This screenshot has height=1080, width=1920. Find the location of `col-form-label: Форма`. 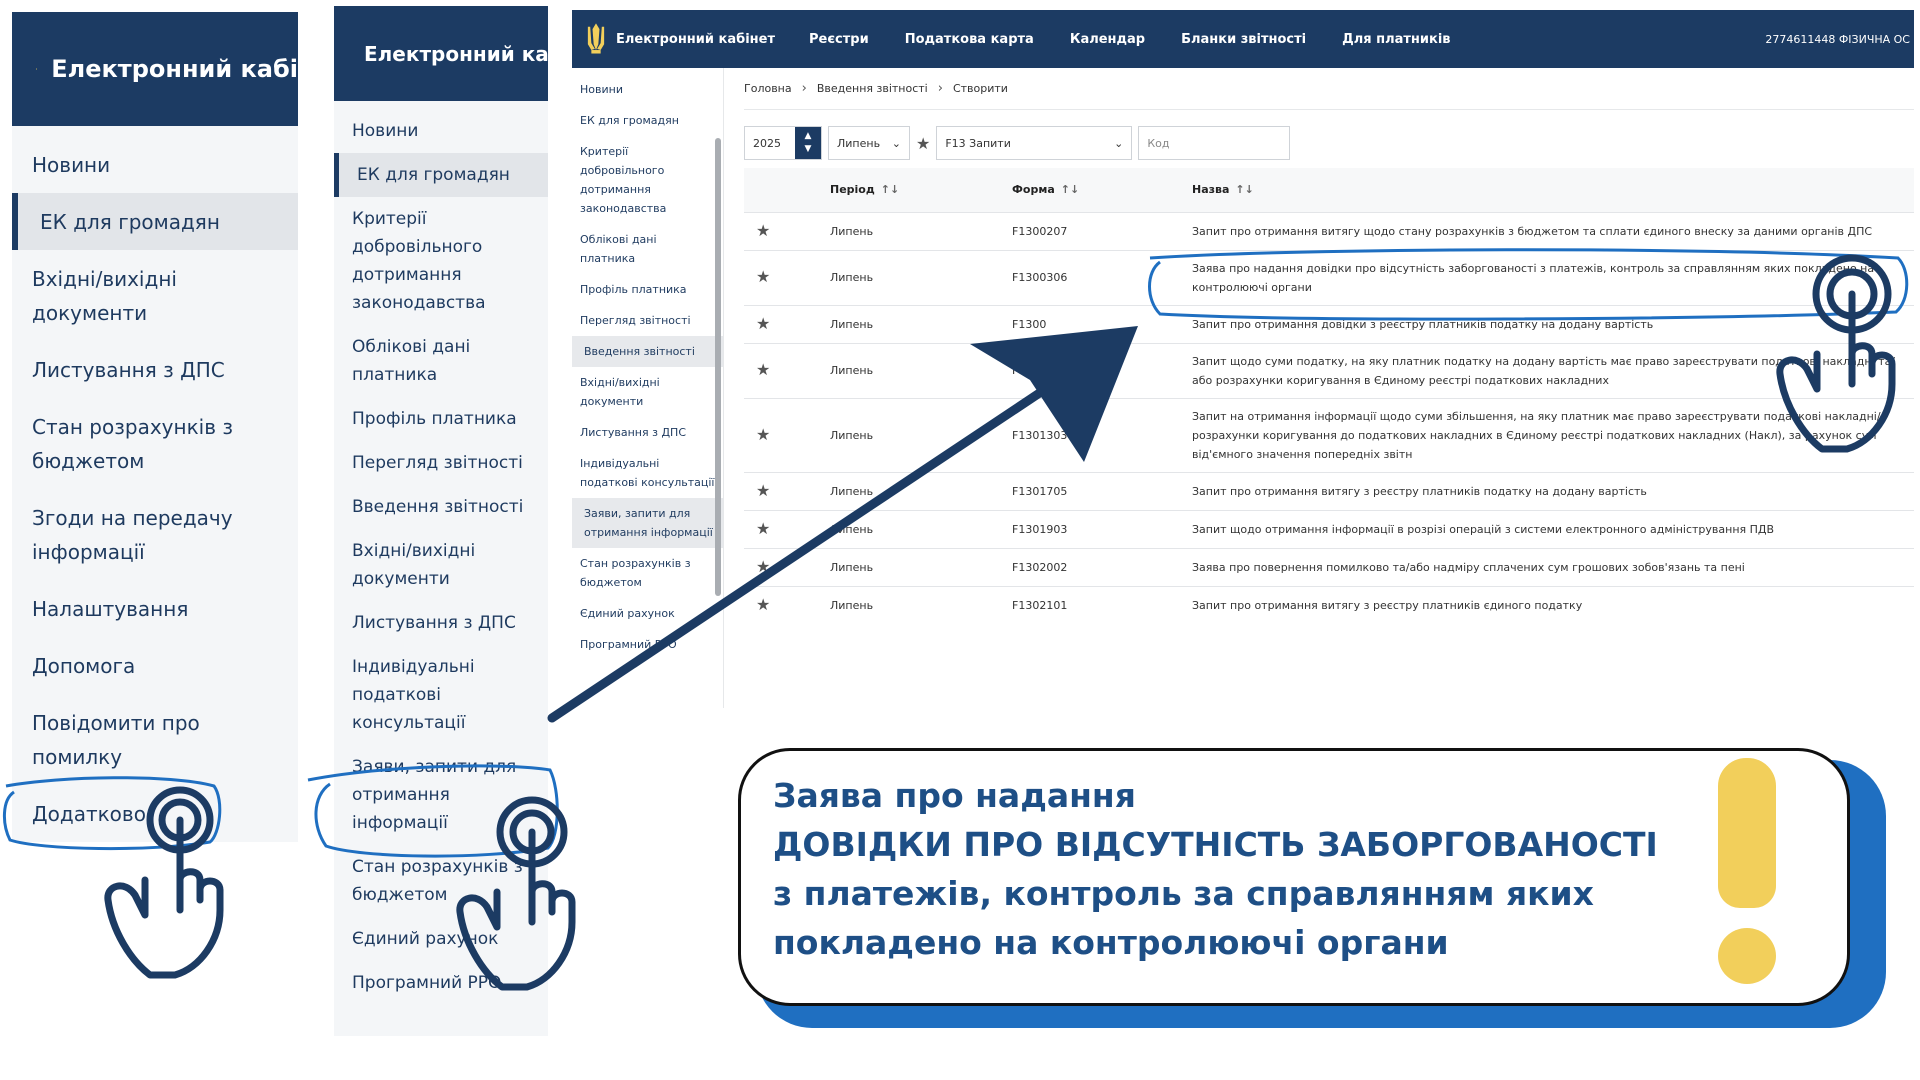

col-form-label: Форма is located at coordinates (1033, 190).